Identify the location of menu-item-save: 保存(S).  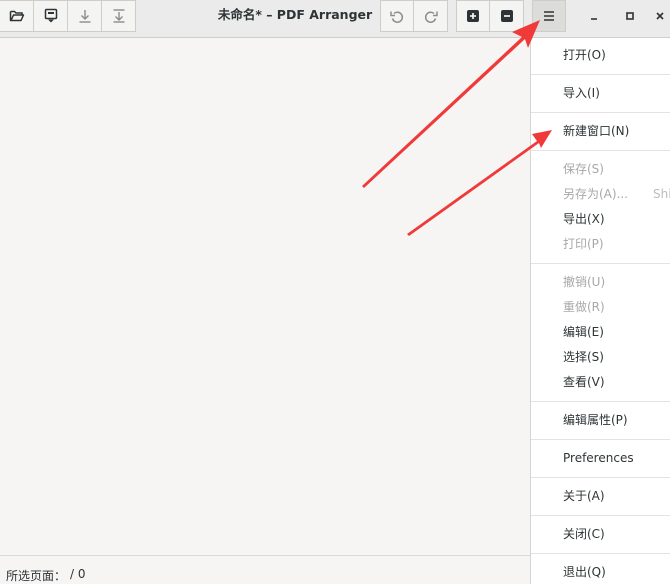
(583, 169).